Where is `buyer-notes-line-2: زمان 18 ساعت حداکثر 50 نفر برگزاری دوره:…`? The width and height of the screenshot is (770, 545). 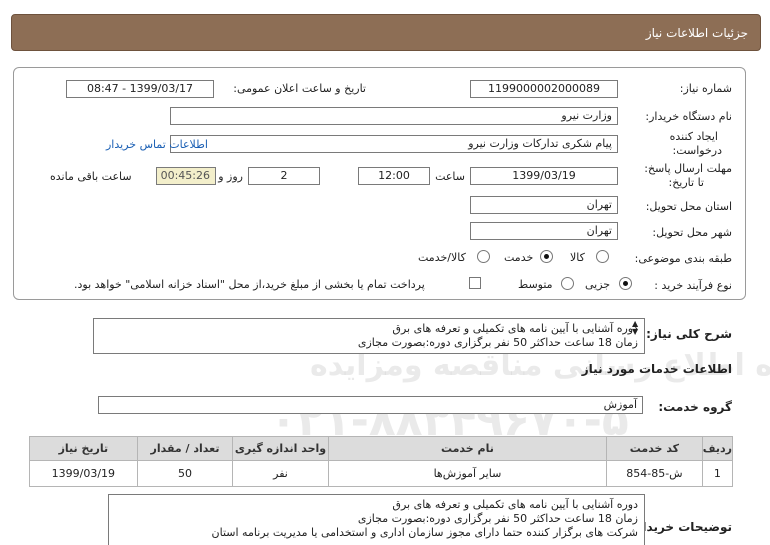 buyer-notes-line-2: زمان 18 ساعت حداکثر 50 نفر برگزاری دوره:… is located at coordinates (497, 518).